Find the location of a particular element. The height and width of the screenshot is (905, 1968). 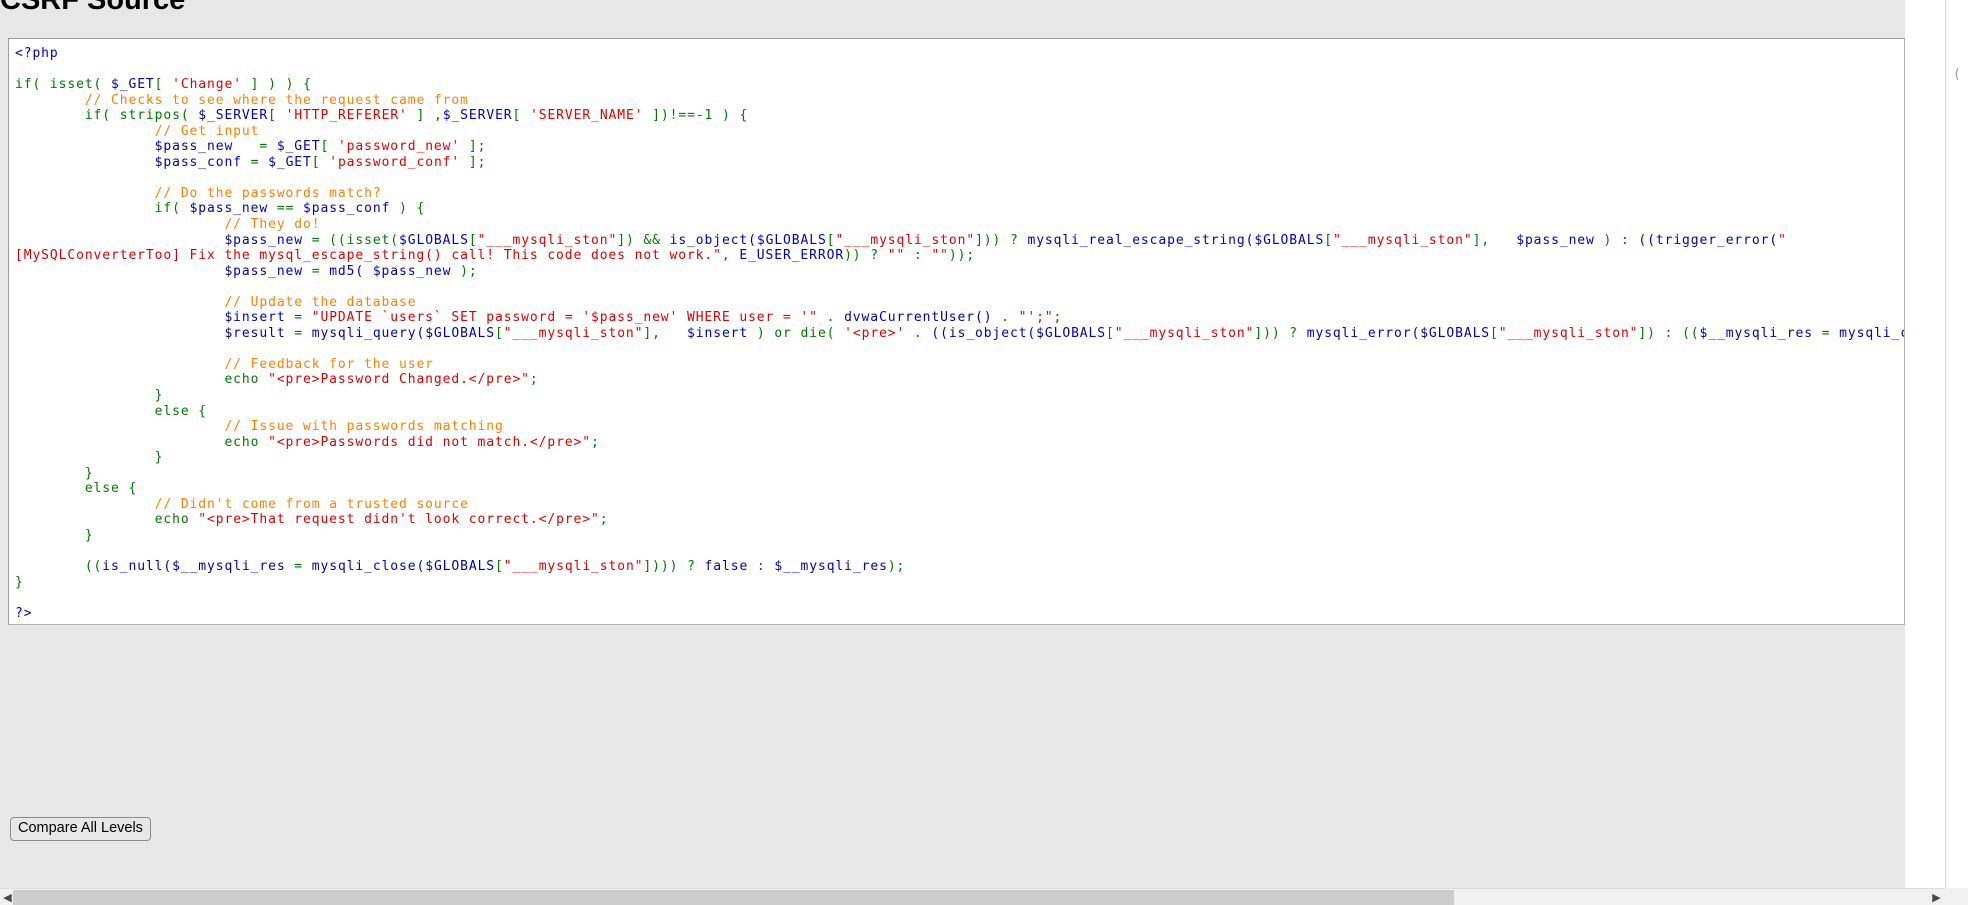

code-token: 'password_conf' is located at coordinates (395, 162).